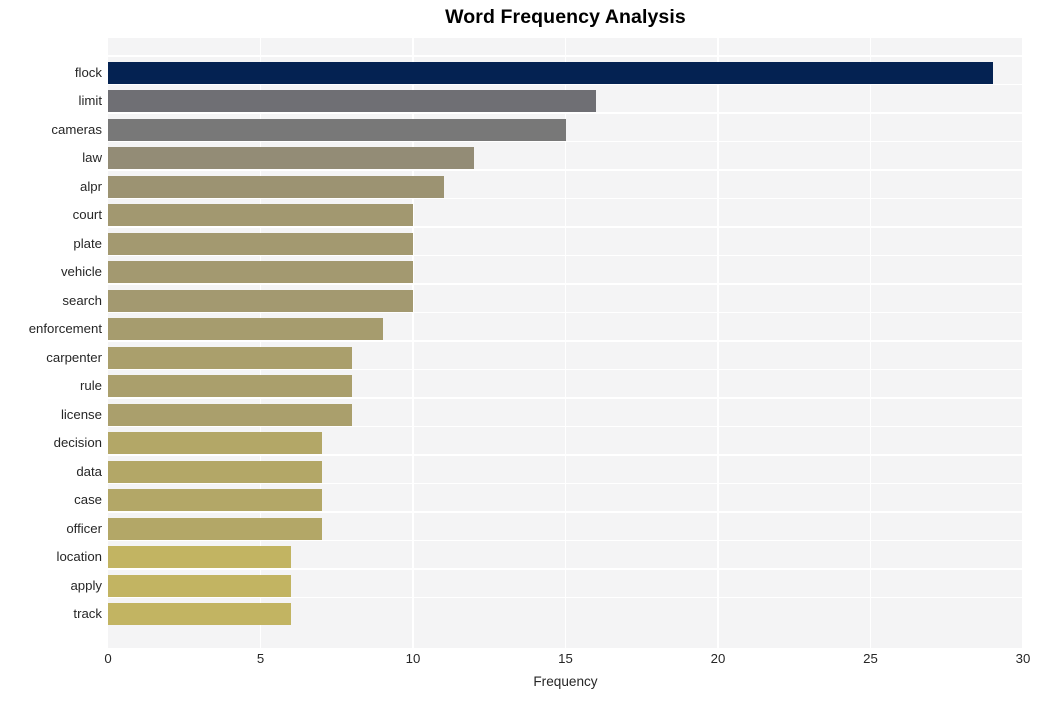  What do you see at coordinates (260, 658) in the screenshot?
I see `x-tick-label-5: 5` at bounding box center [260, 658].